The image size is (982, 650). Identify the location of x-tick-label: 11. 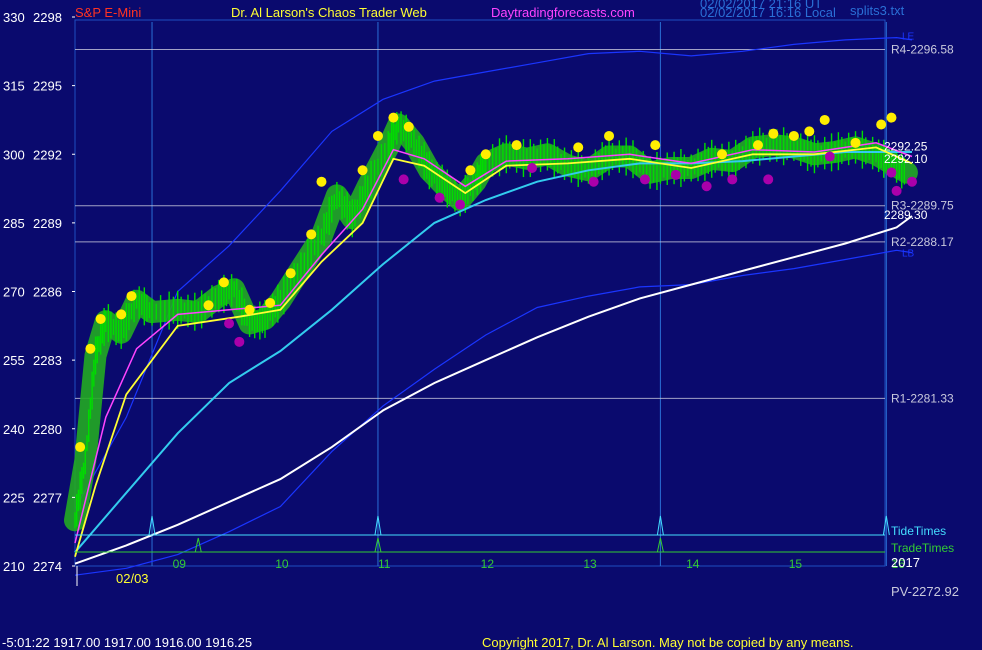
(384, 564).